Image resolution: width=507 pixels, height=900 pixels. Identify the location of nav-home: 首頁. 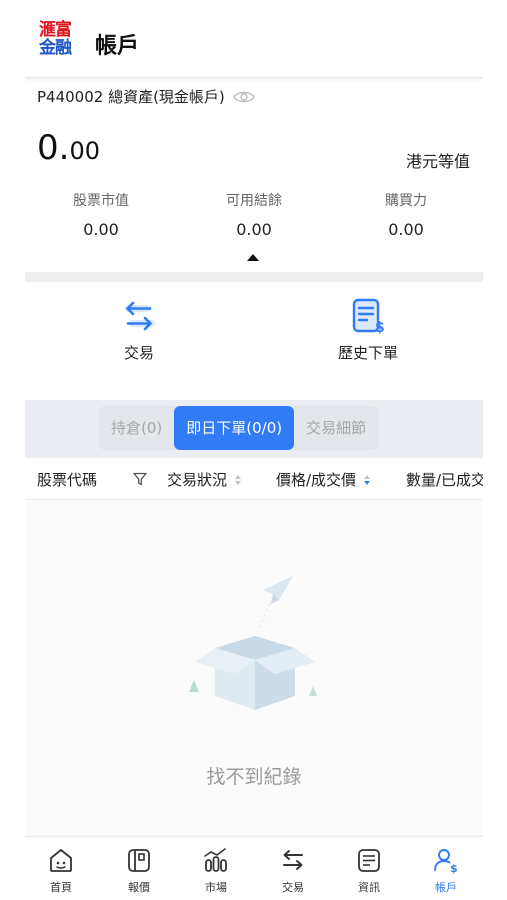
(61, 870).